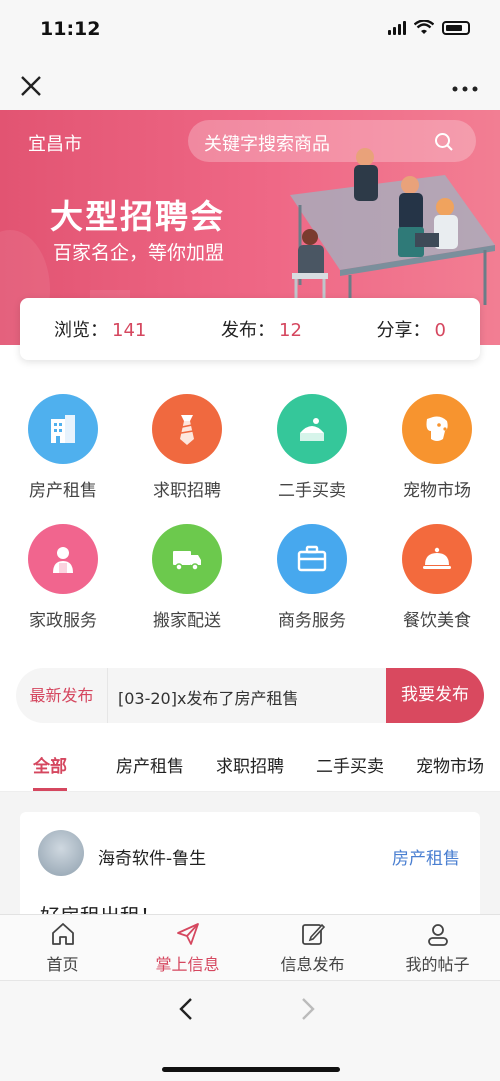  I want to click on banner-subtitle: 百家名企，等你加盟, so click(139, 253).